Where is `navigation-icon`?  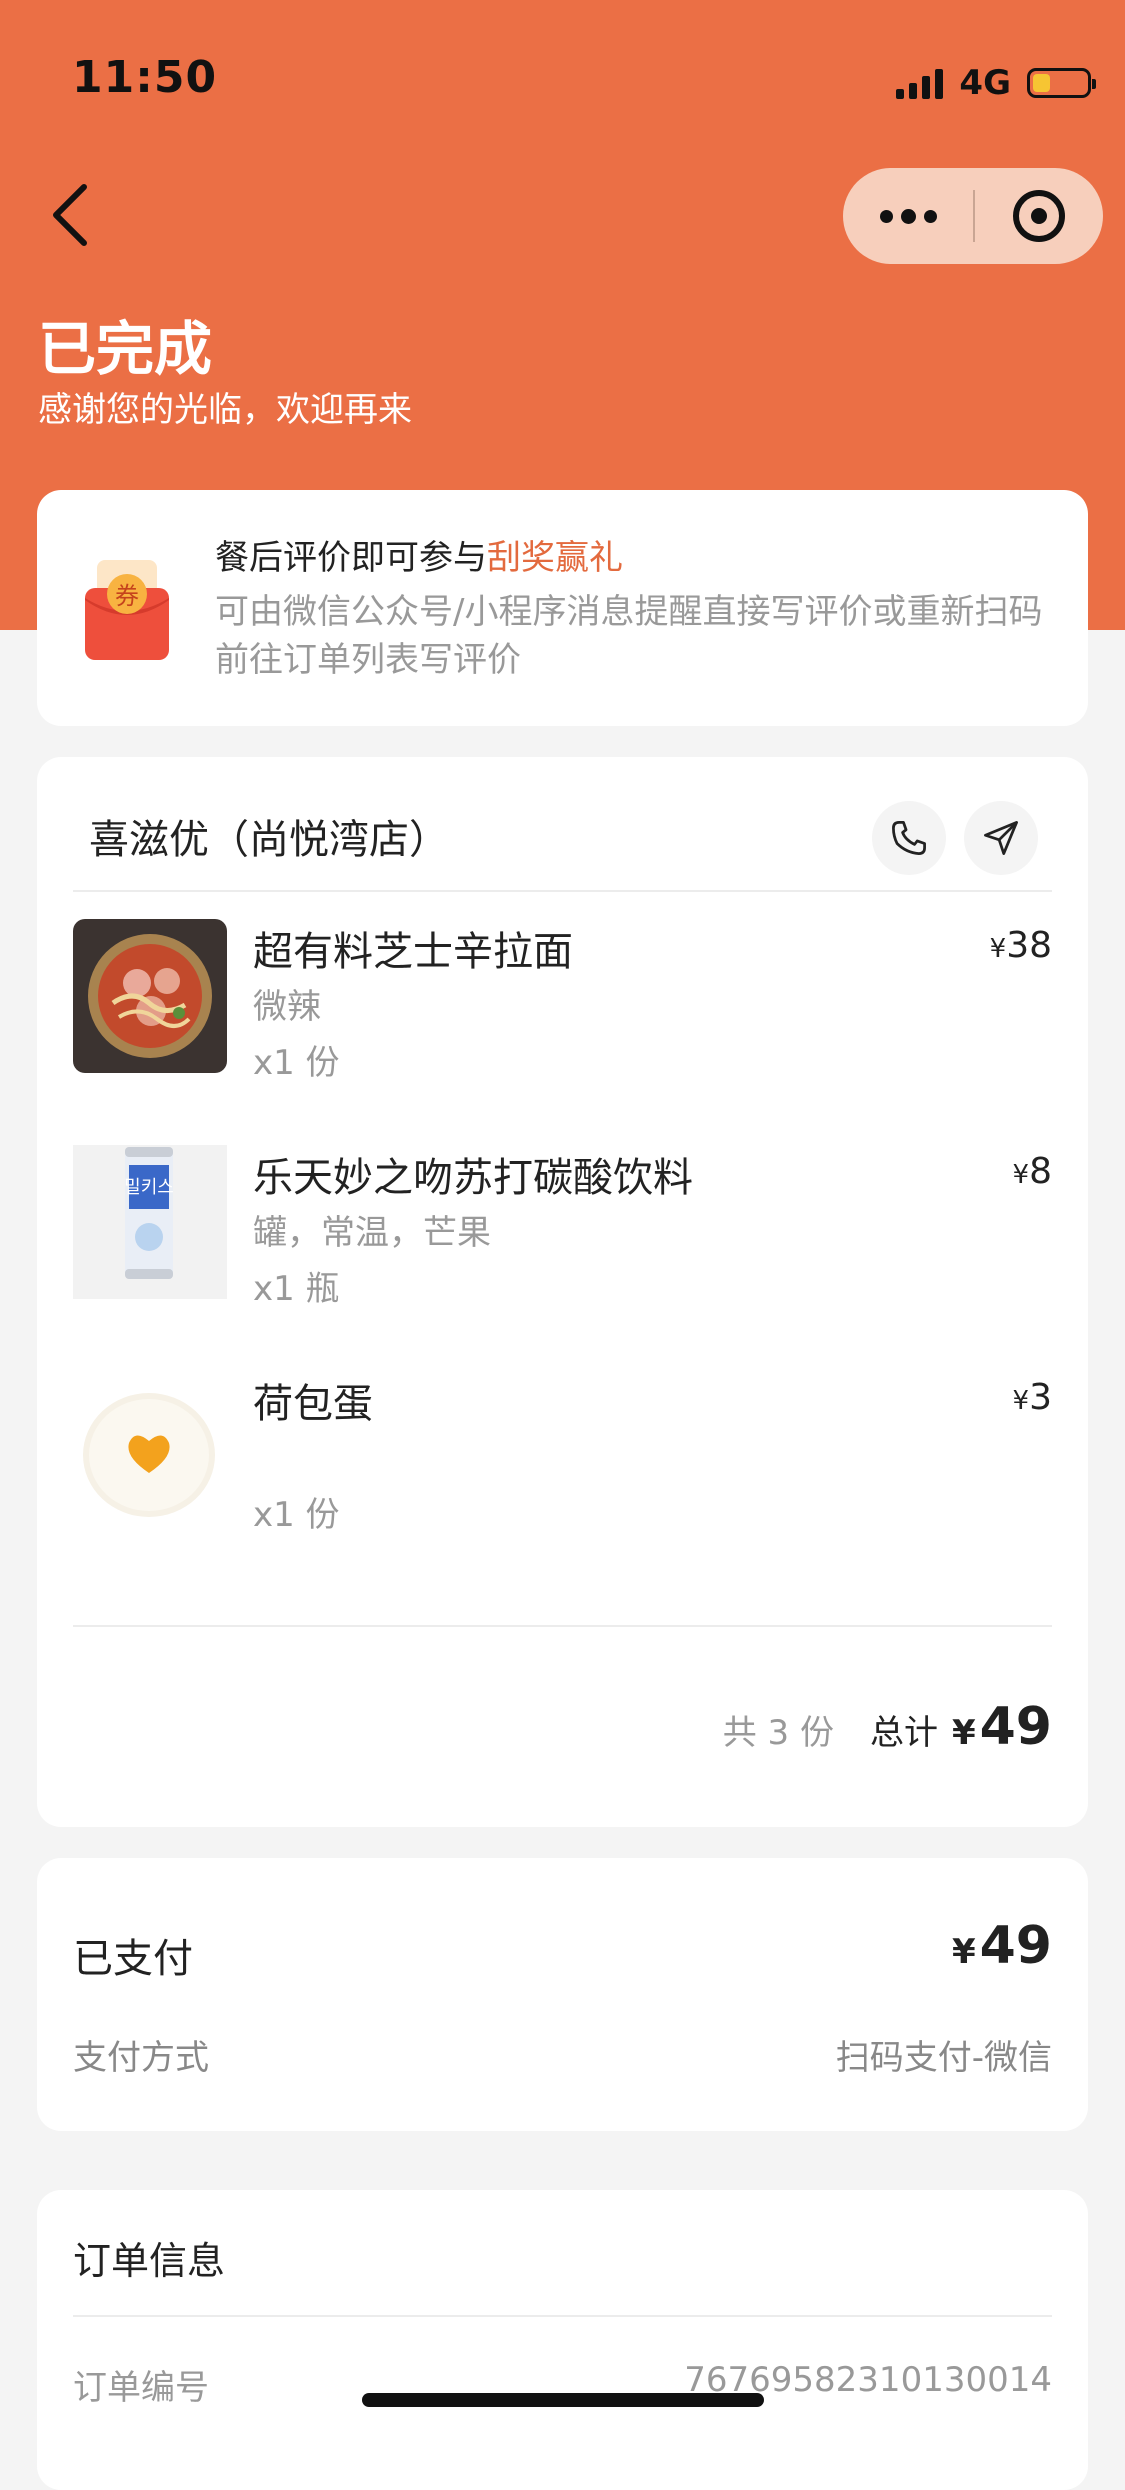
navigation-icon is located at coordinates (1001, 838).